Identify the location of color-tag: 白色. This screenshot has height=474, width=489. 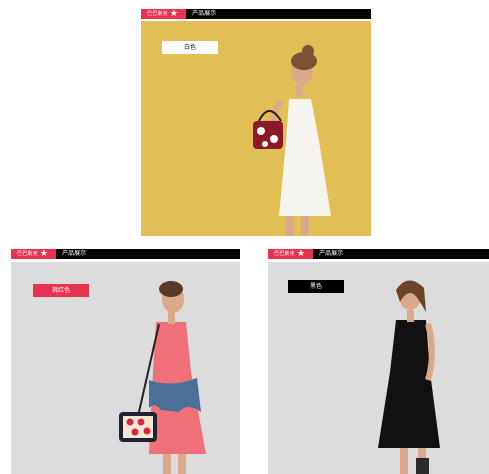
(190, 47).